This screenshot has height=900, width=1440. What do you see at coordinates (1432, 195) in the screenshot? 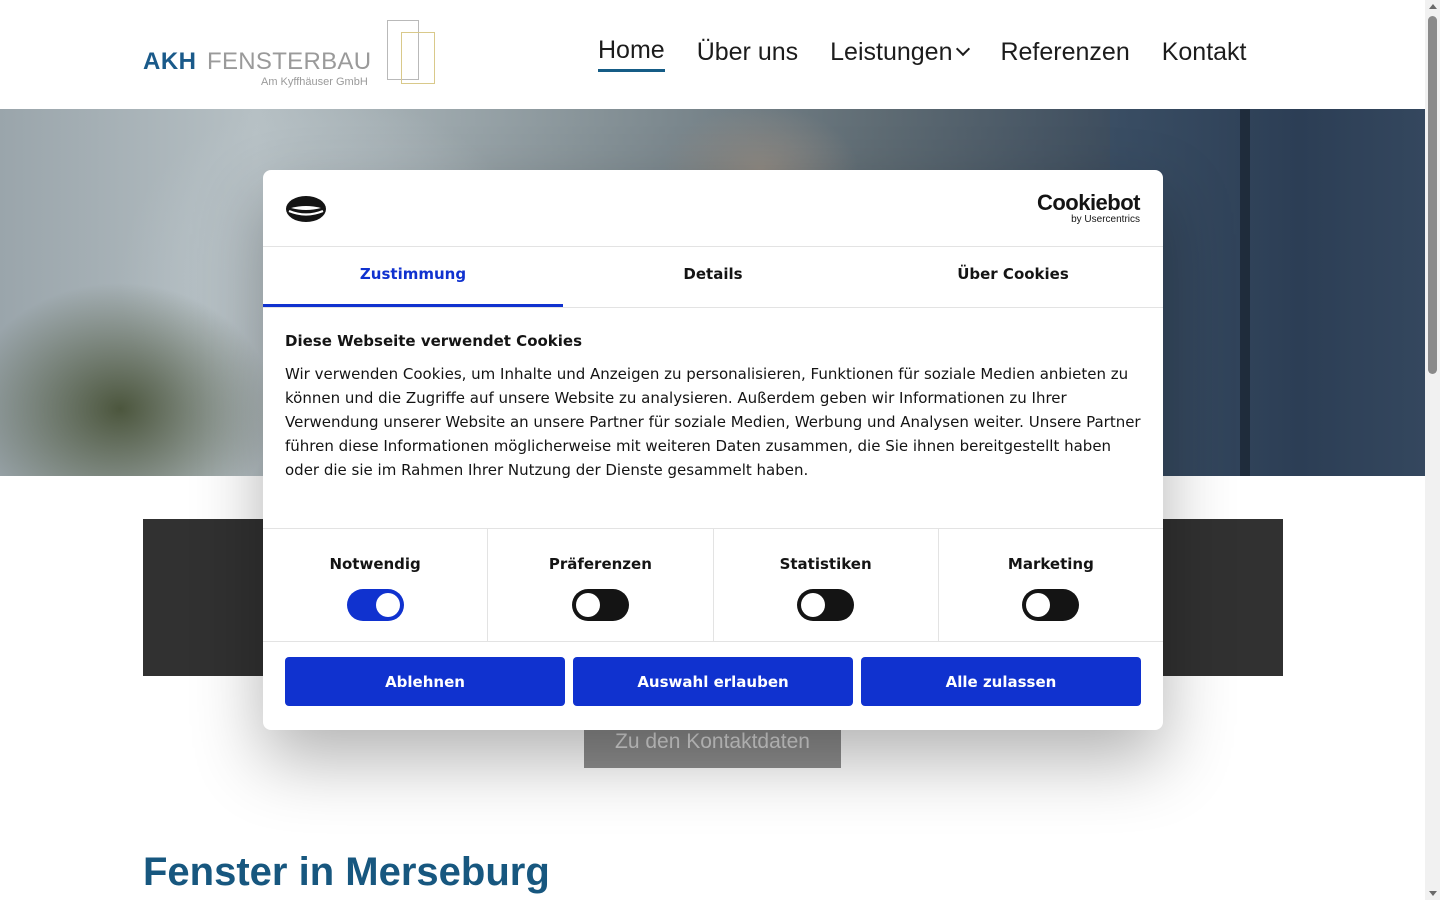
I see `scrollbar-thumb` at bounding box center [1432, 195].